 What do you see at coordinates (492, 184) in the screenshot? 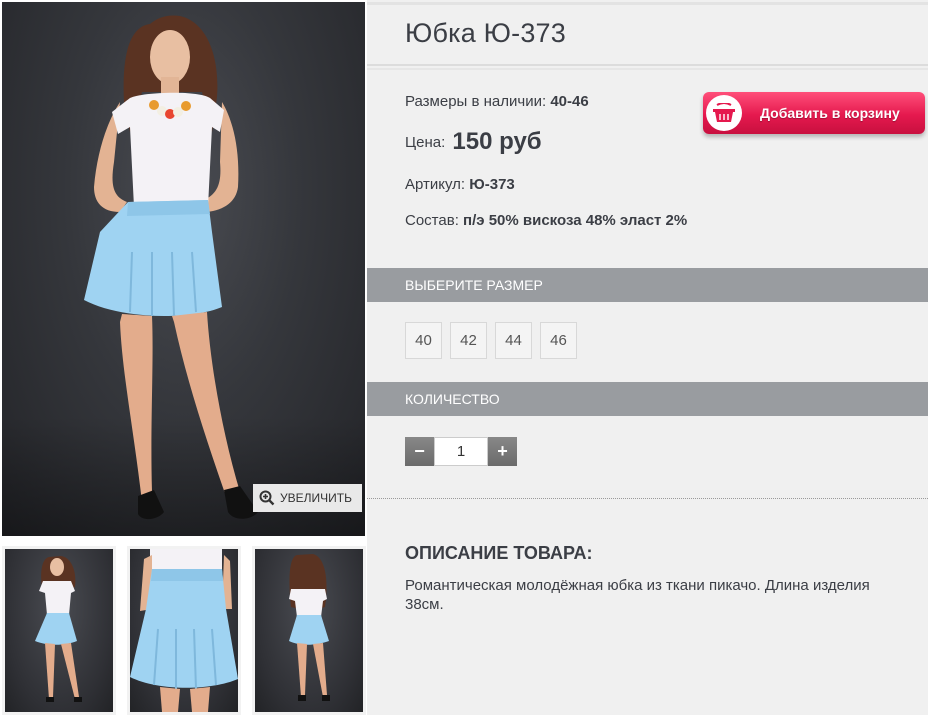
I see `article-value: Ю-373` at bounding box center [492, 184].